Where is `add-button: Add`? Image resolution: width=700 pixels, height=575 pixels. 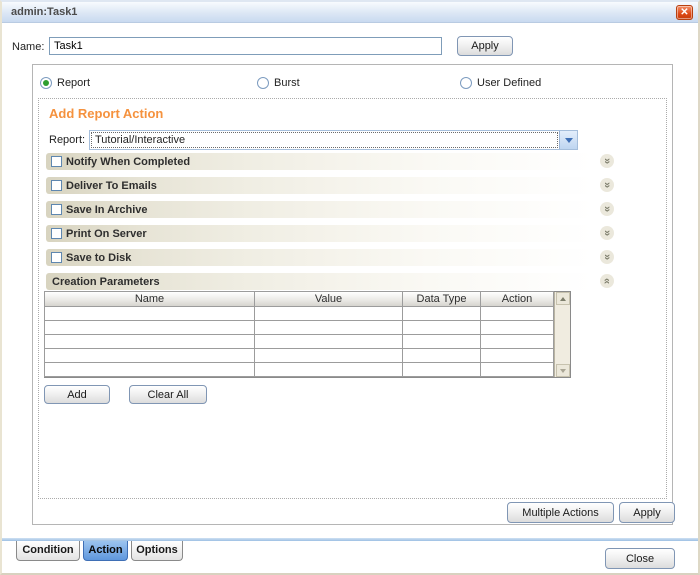 add-button: Add is located at coordinates (77, 394).